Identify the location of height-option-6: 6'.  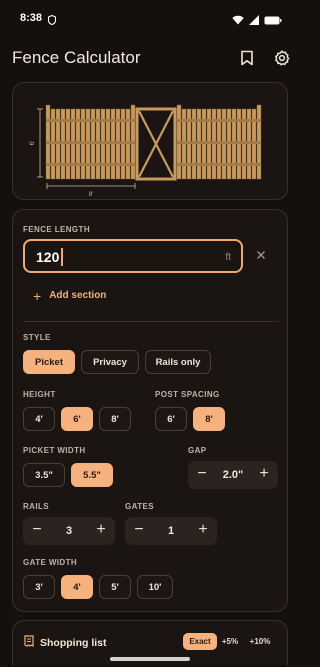
(77, 419).